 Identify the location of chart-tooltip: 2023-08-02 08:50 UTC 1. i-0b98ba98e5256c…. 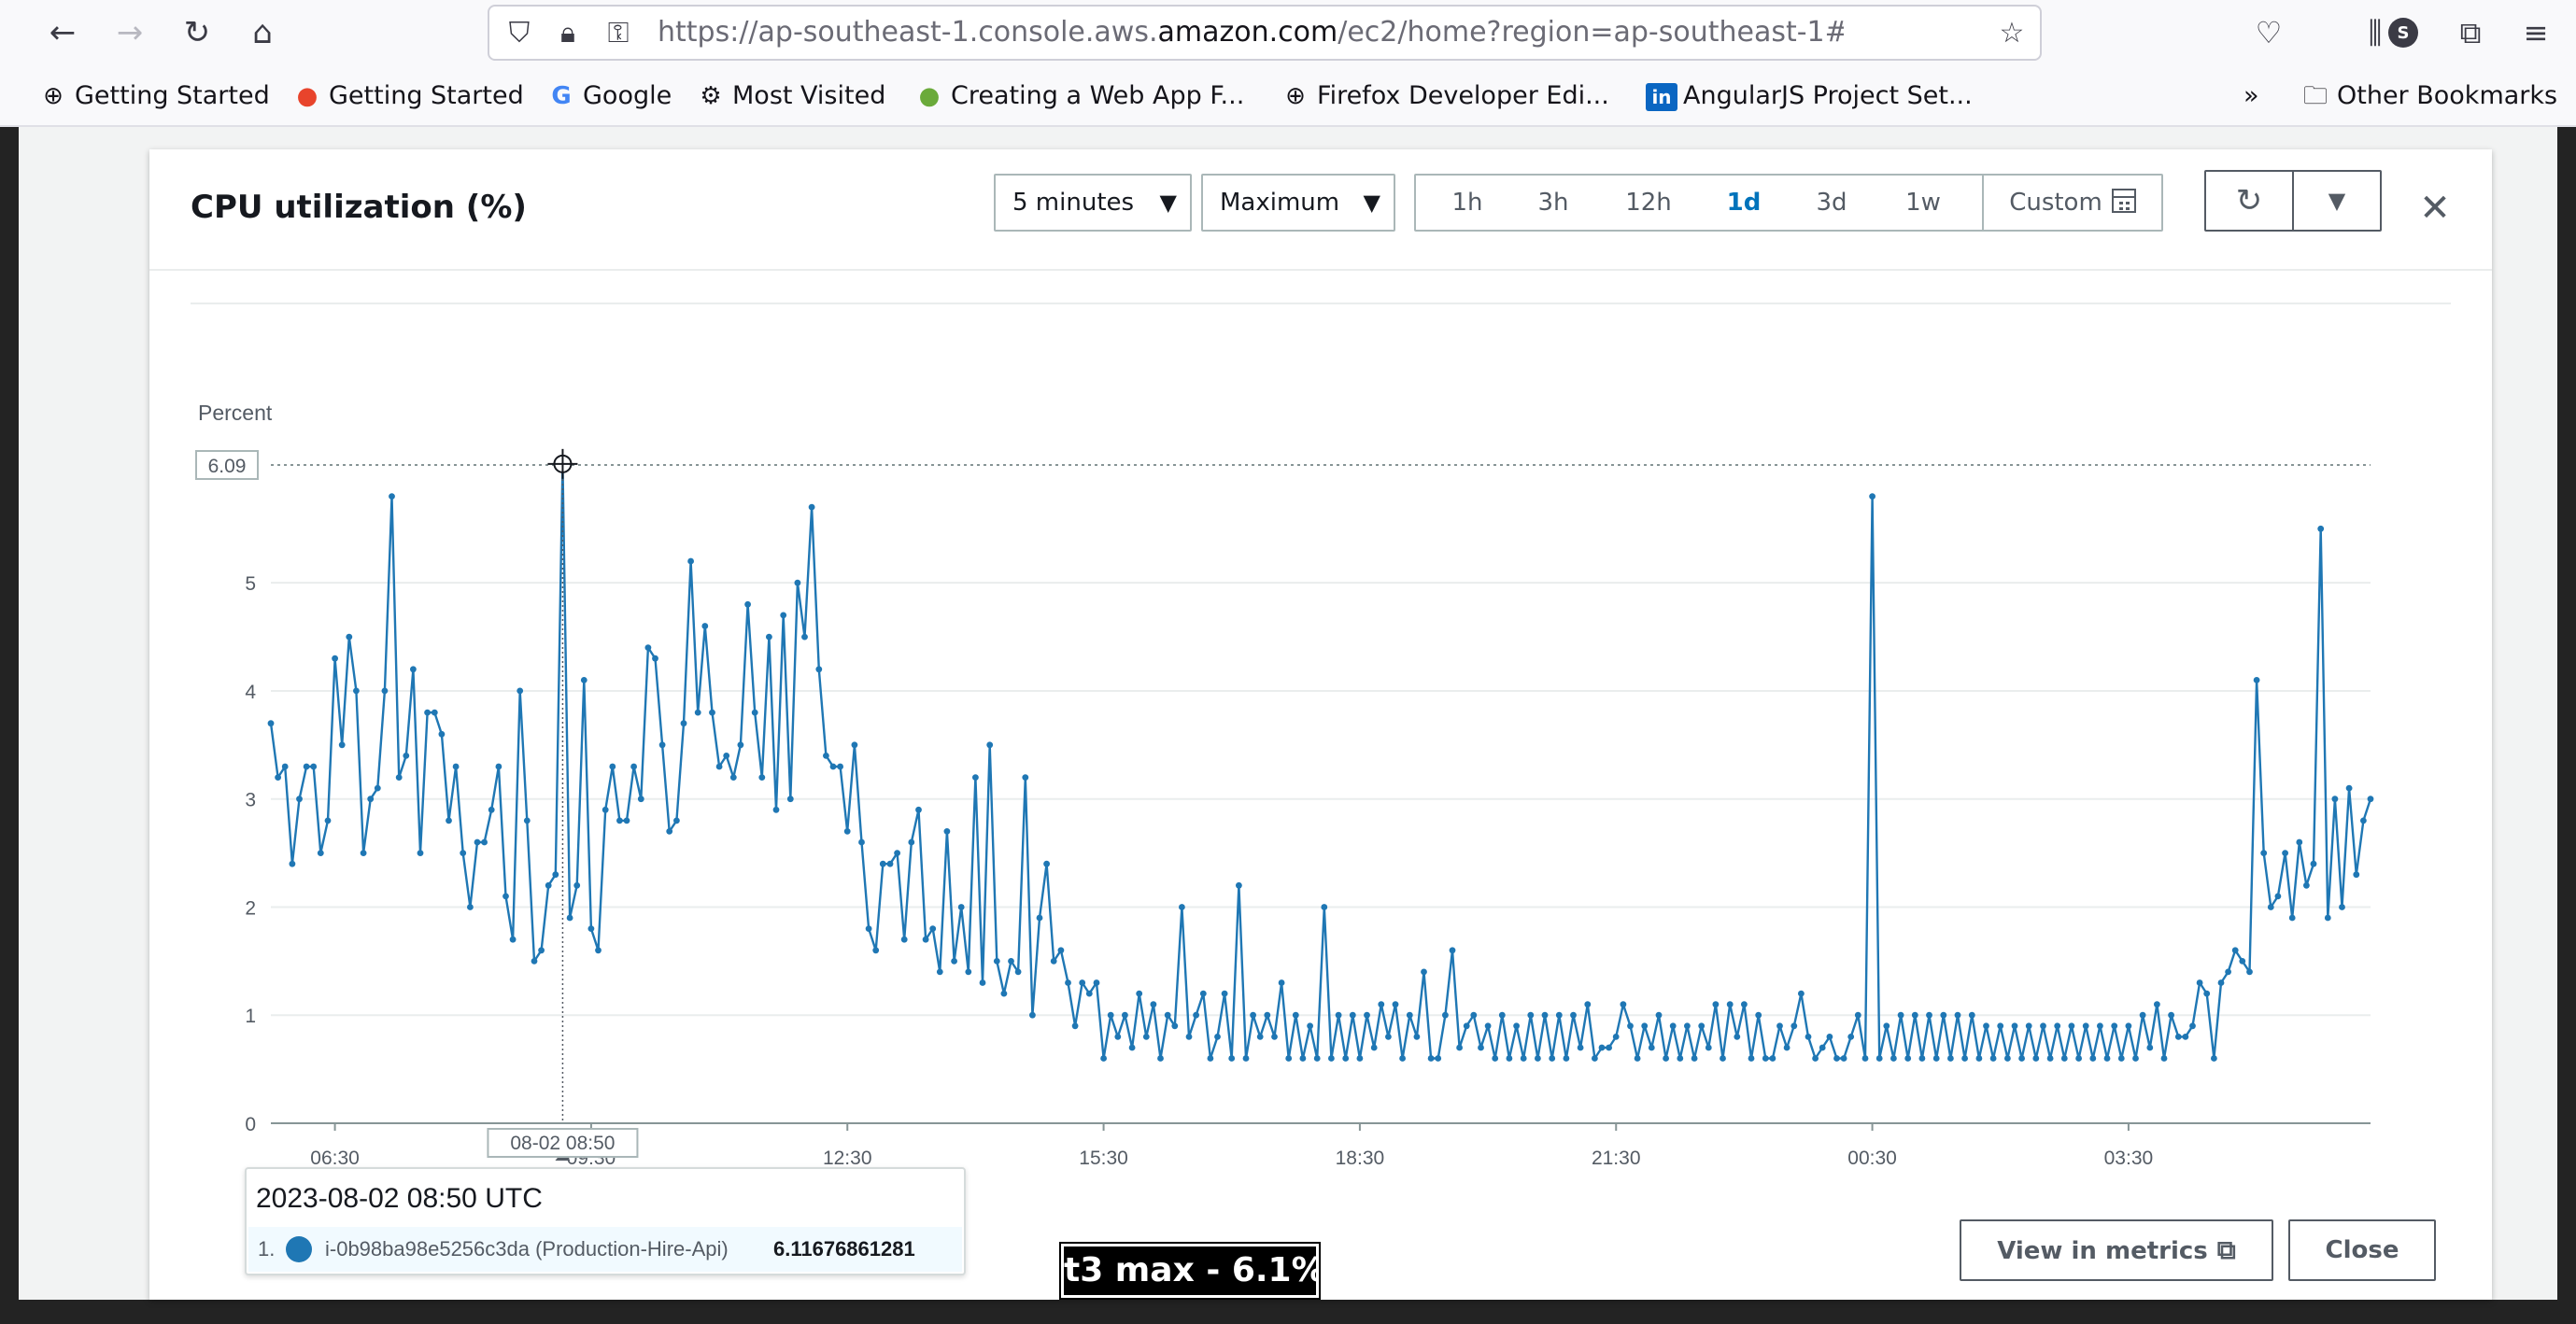
(606, 1221).